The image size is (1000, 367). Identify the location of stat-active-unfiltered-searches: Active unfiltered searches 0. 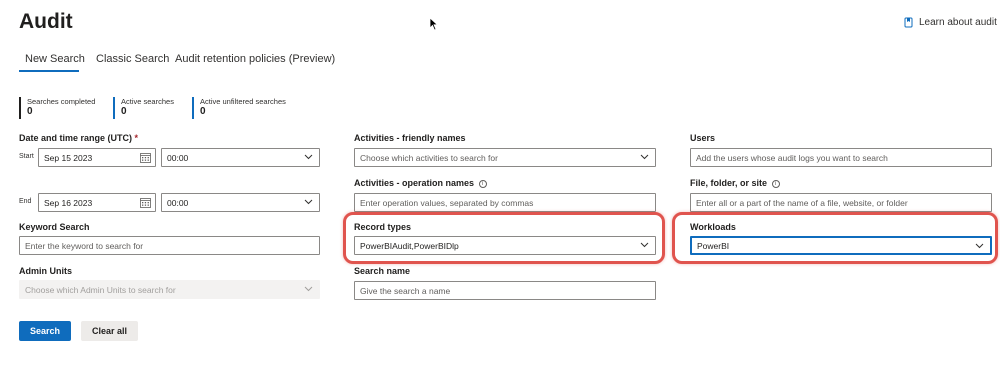
(239, 108).